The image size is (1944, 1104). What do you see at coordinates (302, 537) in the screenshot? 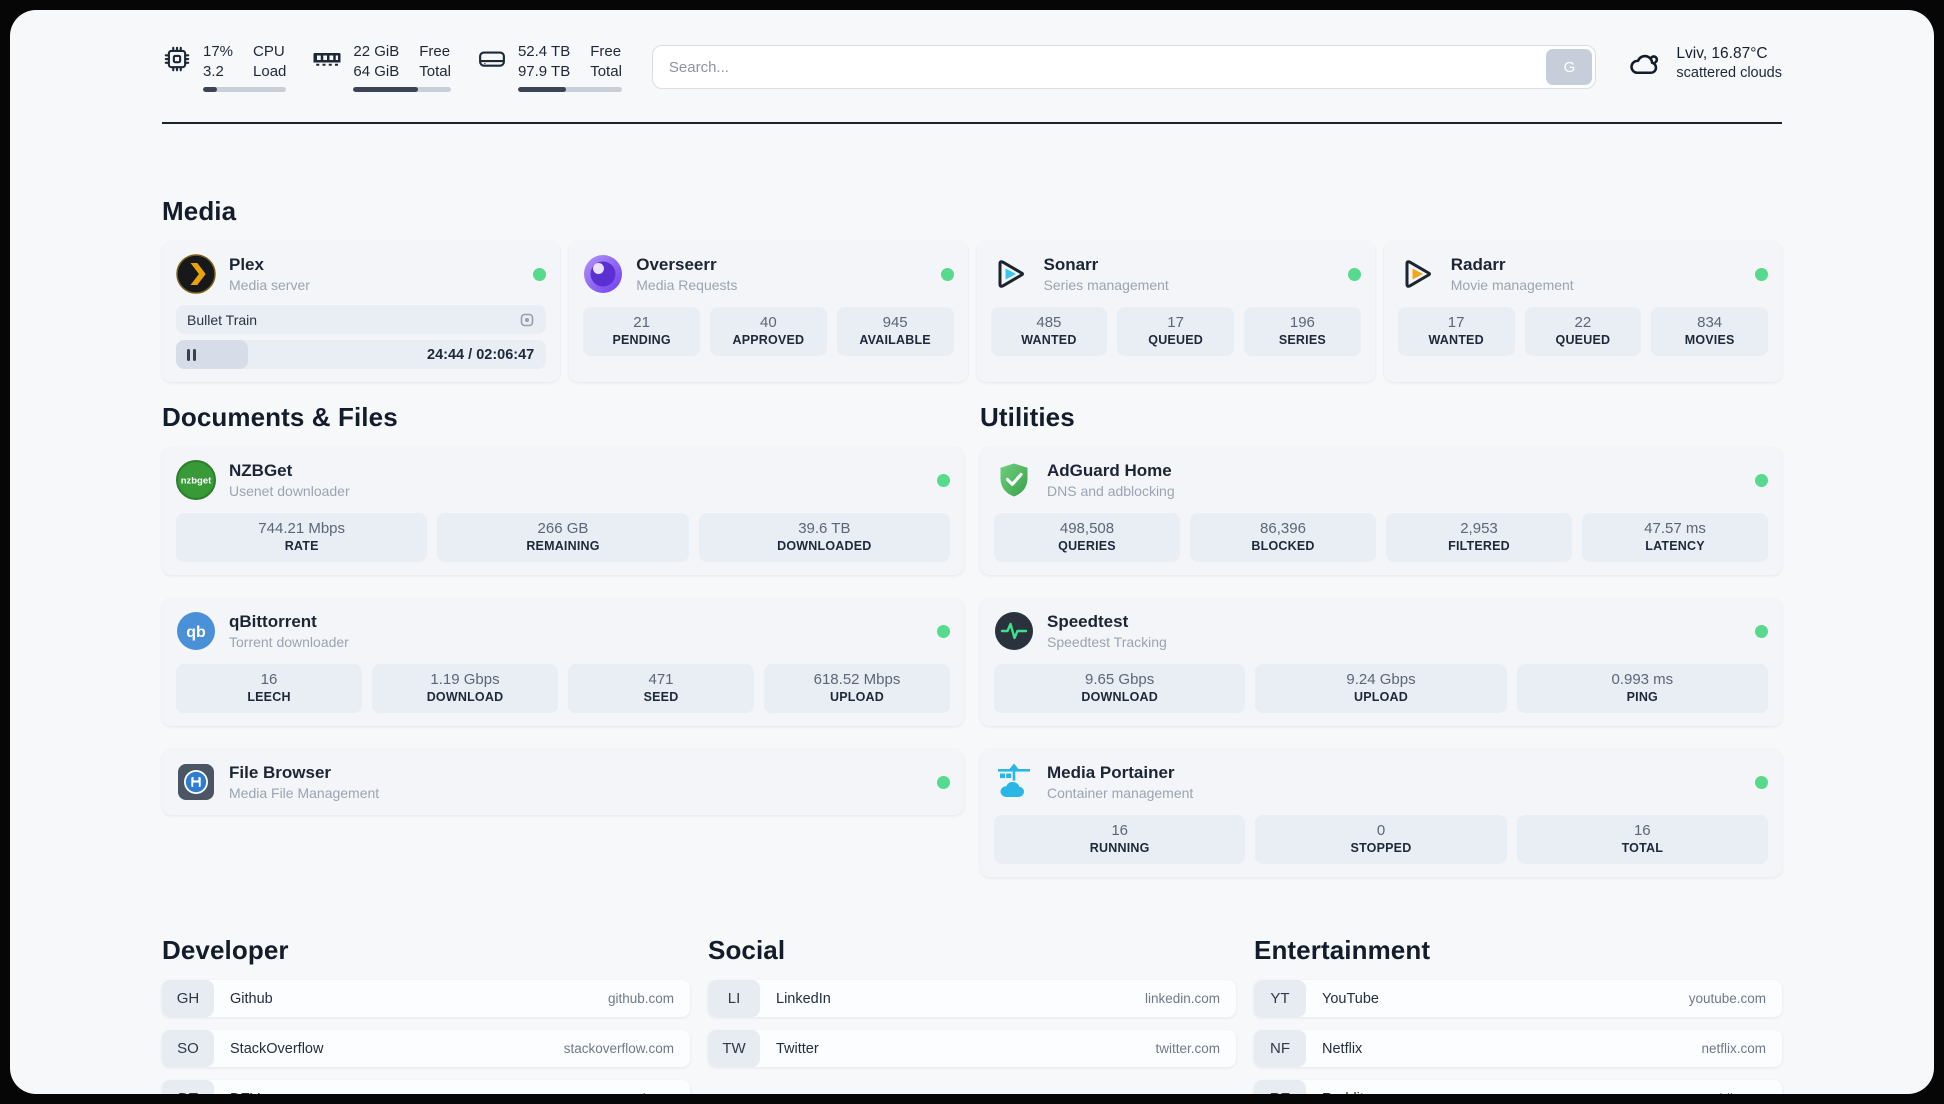
I see `stat-rate: 744.21 Mbps RATE` at bounding box center [302, 537].